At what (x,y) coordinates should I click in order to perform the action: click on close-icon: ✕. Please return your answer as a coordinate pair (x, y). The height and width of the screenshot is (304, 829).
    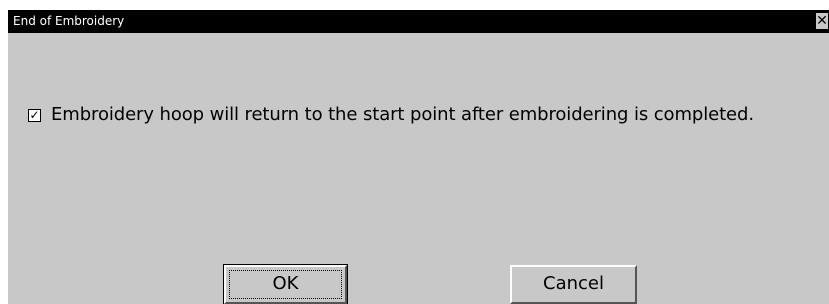
    Looking at the image, I should click on (822, 21).